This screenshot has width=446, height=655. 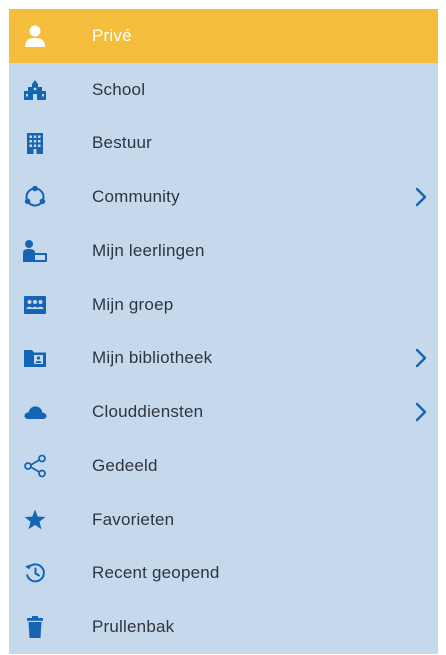 I want to click on nav-item-school: School, so click(x=223, y=90).